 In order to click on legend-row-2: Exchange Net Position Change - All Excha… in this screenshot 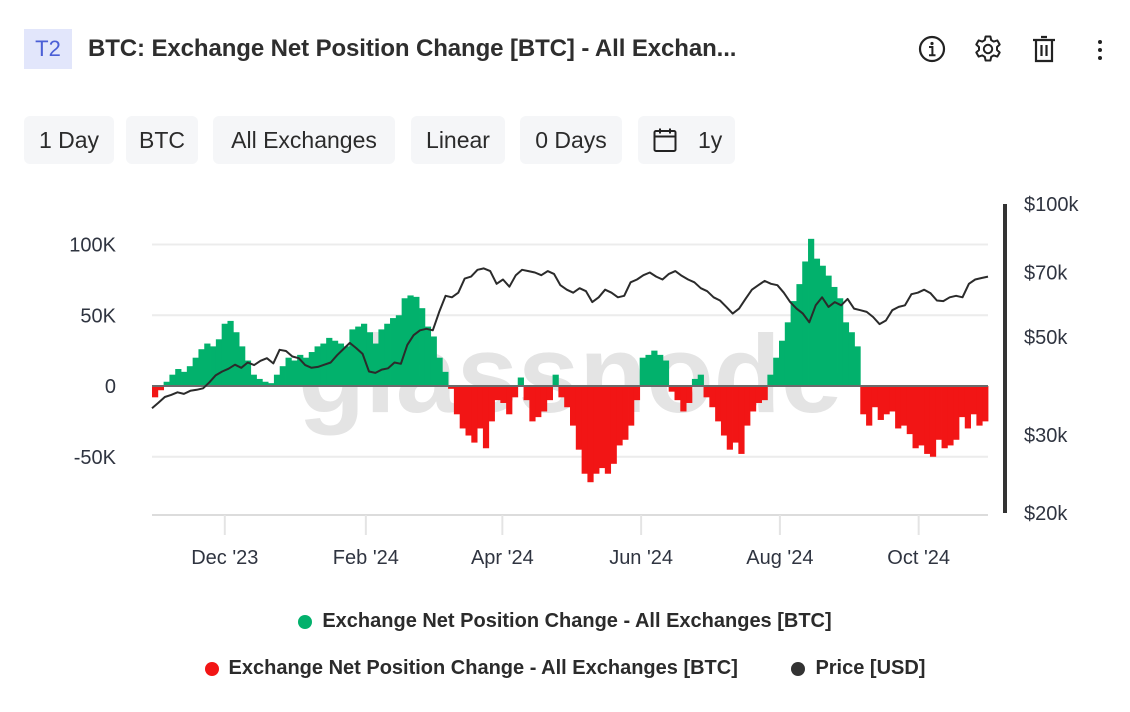, I will do `click(565, 669)`.